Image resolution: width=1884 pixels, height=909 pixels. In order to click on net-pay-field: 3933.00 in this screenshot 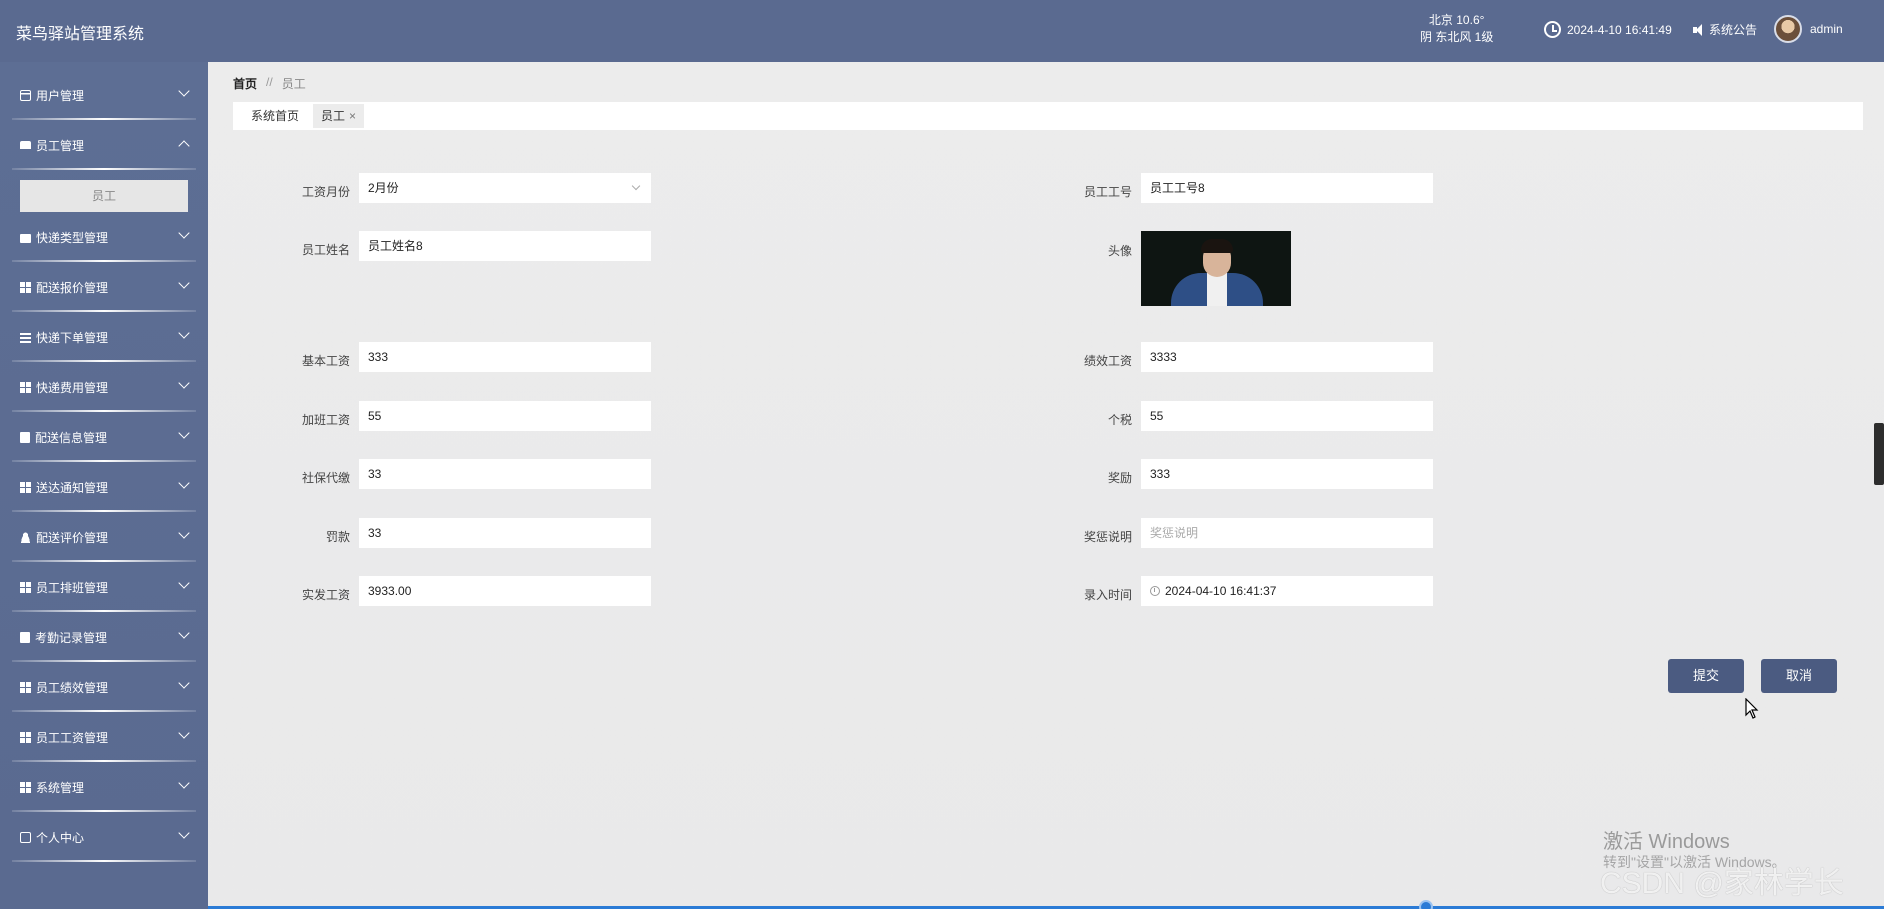, I will do `click(505, 591)`.